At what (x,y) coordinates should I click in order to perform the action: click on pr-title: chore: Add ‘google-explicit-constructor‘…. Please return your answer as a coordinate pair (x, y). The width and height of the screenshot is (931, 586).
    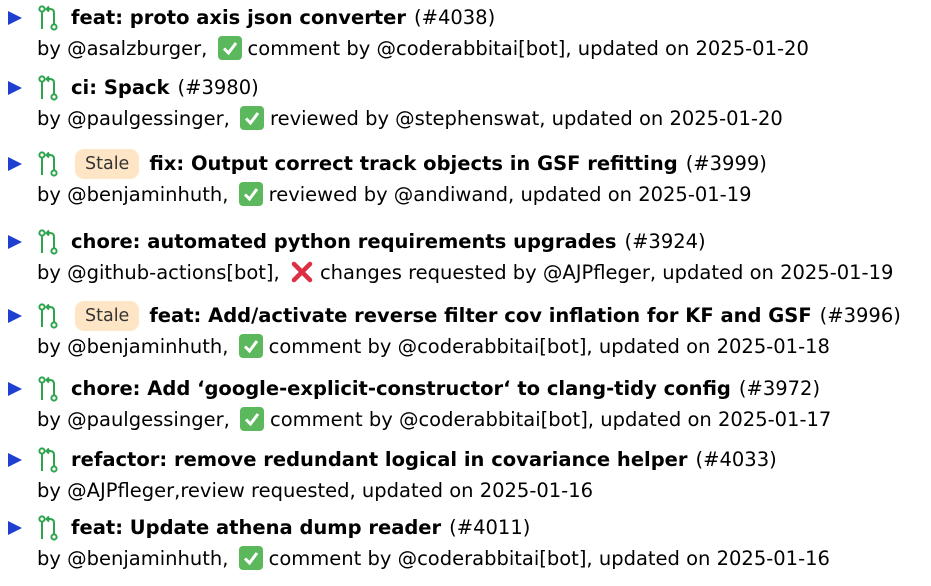
    Looking at the image, I should click on (401, 389).